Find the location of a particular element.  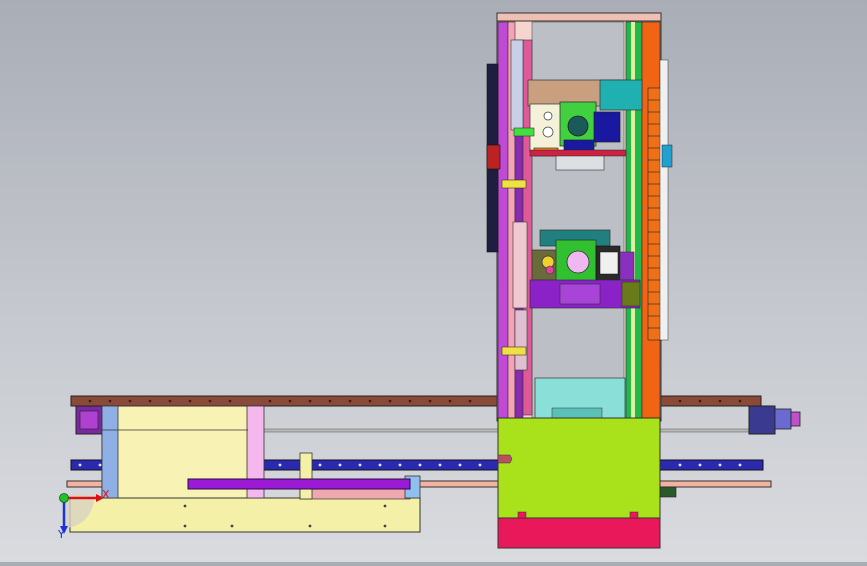

carriage-red is located at coordinates (579, 533).